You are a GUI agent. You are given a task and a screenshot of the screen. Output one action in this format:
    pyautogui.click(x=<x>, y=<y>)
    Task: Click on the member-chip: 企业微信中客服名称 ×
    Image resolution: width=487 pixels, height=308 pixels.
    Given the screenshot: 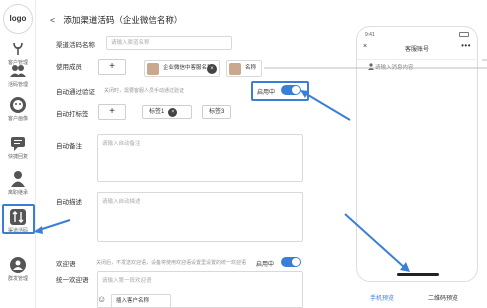 What is the action you would take?
    pyautogui.click(x=182, y=68)
    